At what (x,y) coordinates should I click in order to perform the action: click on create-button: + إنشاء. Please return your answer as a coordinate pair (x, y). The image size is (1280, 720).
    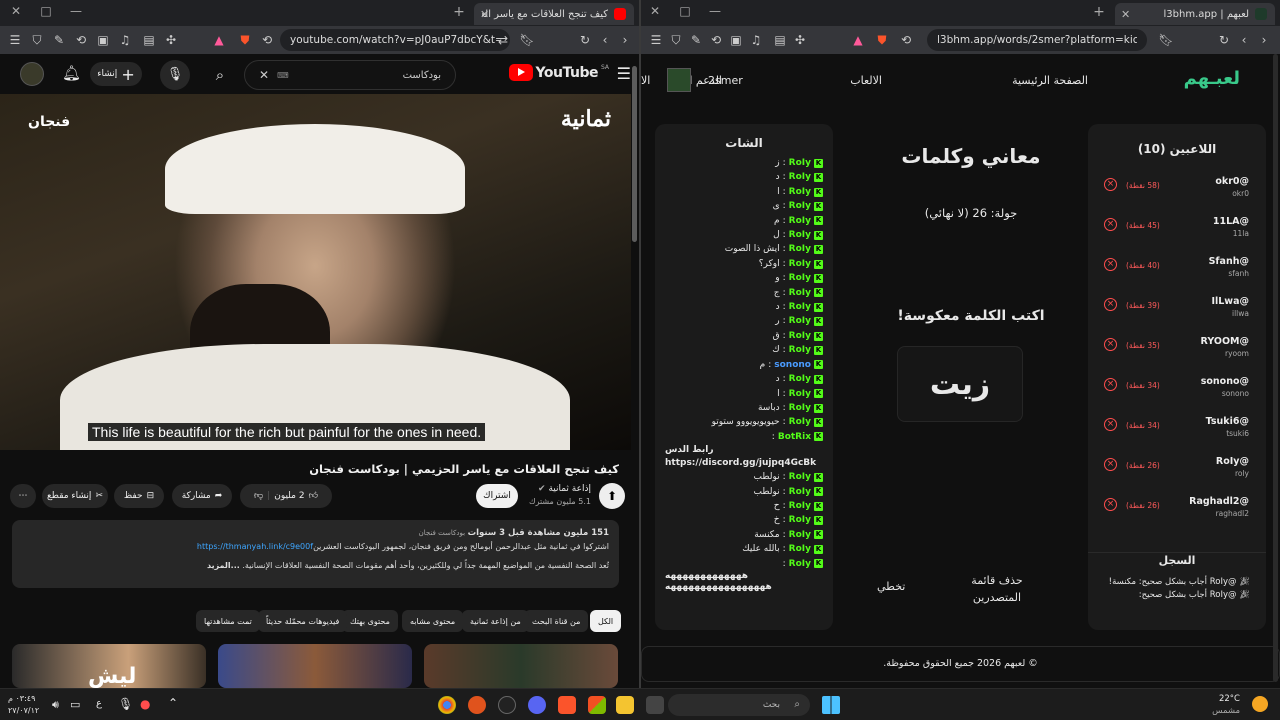
    Looking at the image, I should click on (116, 74).